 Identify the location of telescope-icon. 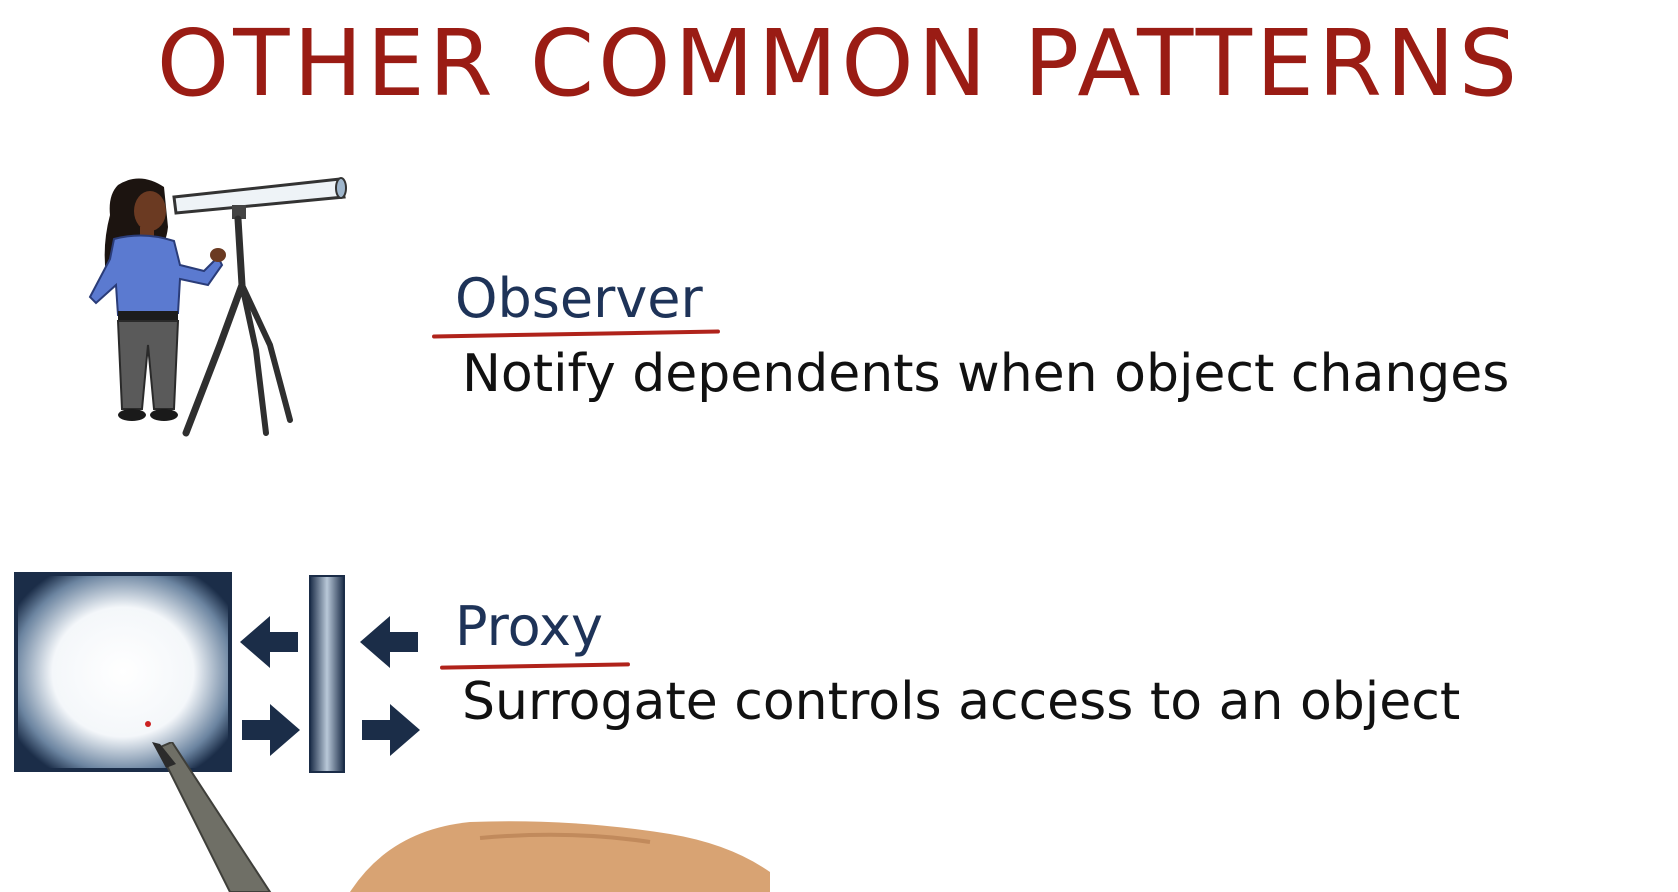
(259, 307).